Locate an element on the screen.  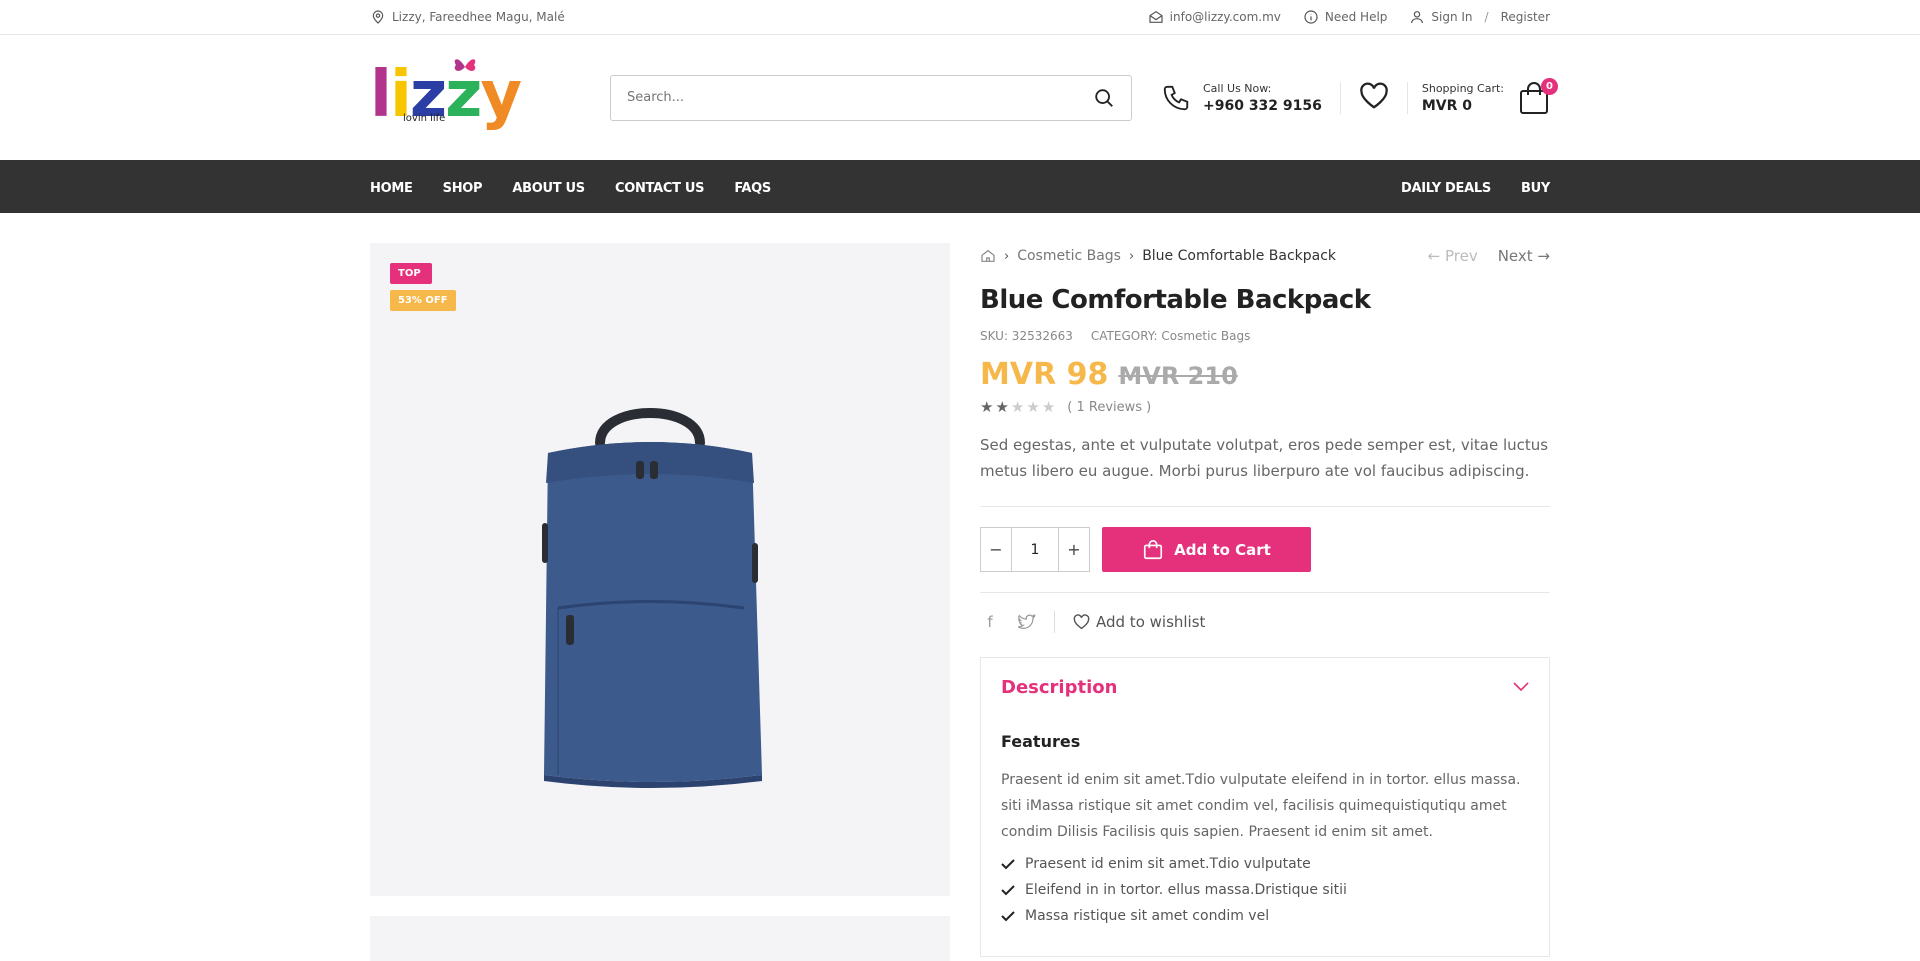
cart-label: Shopping Cart: is located at coordinates (1462, 88).